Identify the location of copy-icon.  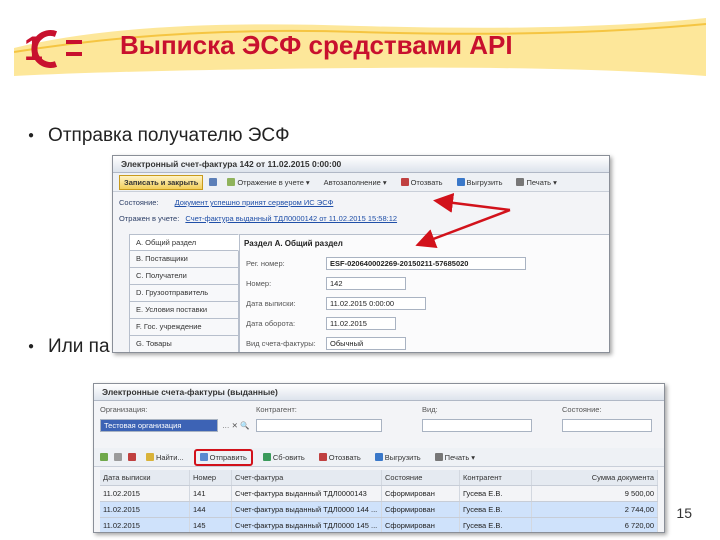
(118, 457).